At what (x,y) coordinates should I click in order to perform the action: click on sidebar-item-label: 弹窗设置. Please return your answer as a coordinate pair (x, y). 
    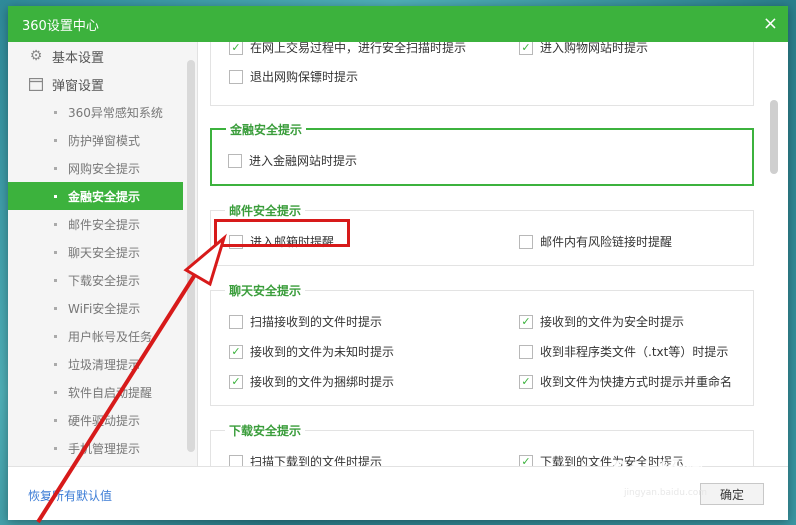
    Looking at the image, I should click on (78, 86).